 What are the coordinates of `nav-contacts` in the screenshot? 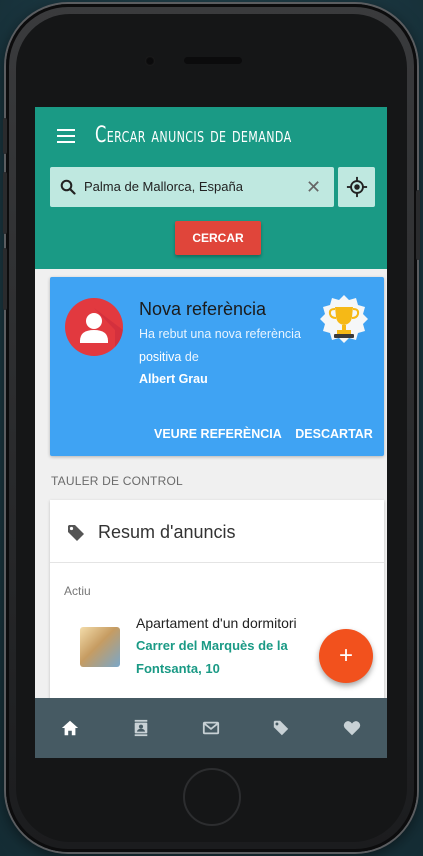 It's located at (141, 728).